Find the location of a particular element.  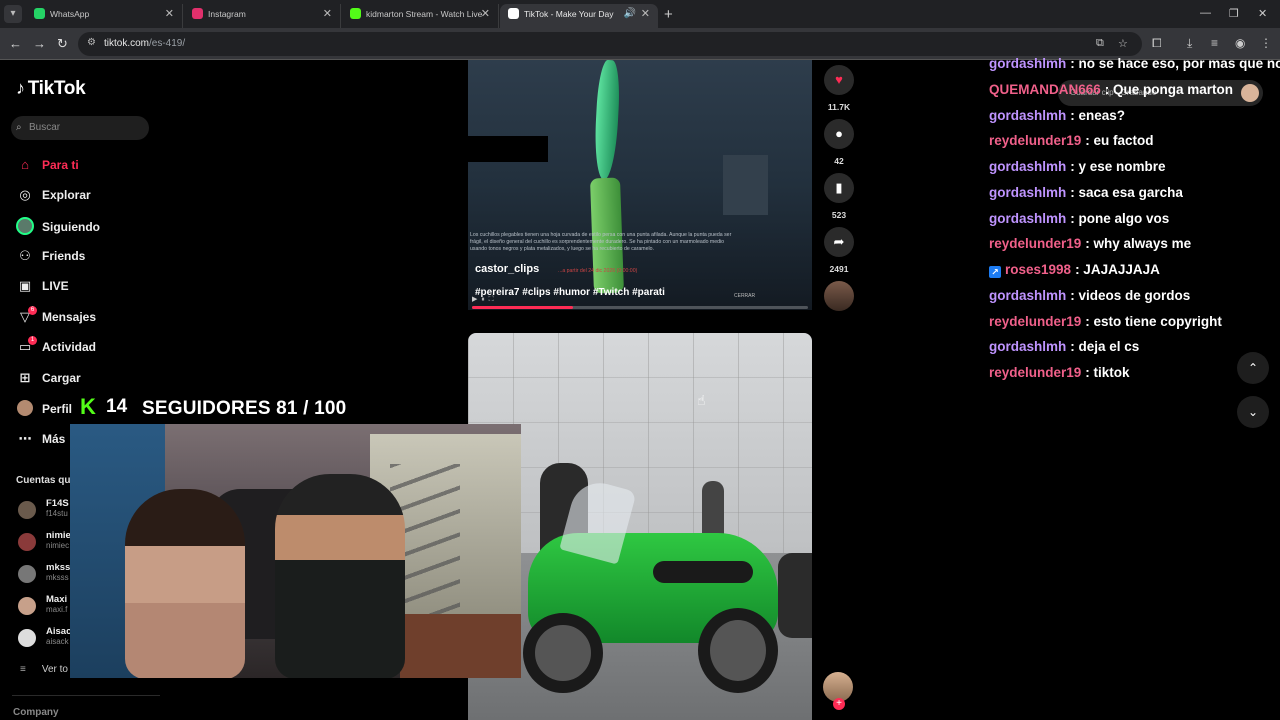

chat-username: QUEMANDAN666 is located at coordinates (1045, 89).